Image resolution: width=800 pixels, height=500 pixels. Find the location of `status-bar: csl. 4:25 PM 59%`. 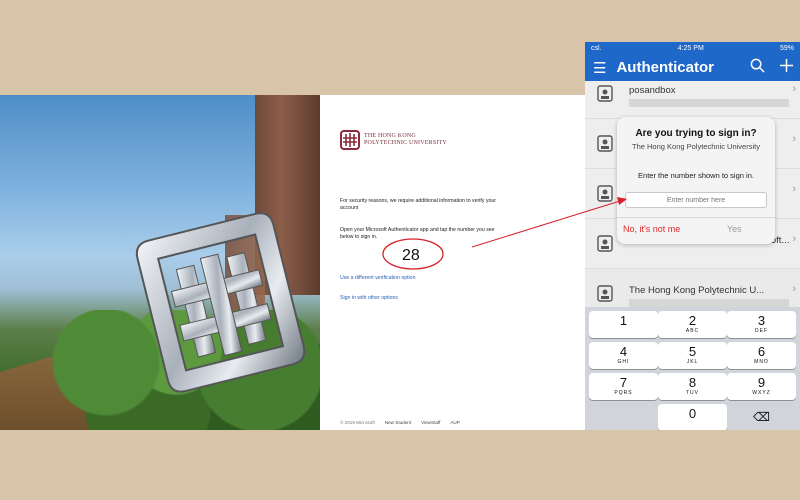

status-bar: csl. 4:25 PM 59% is located at coordinates (692, 48).